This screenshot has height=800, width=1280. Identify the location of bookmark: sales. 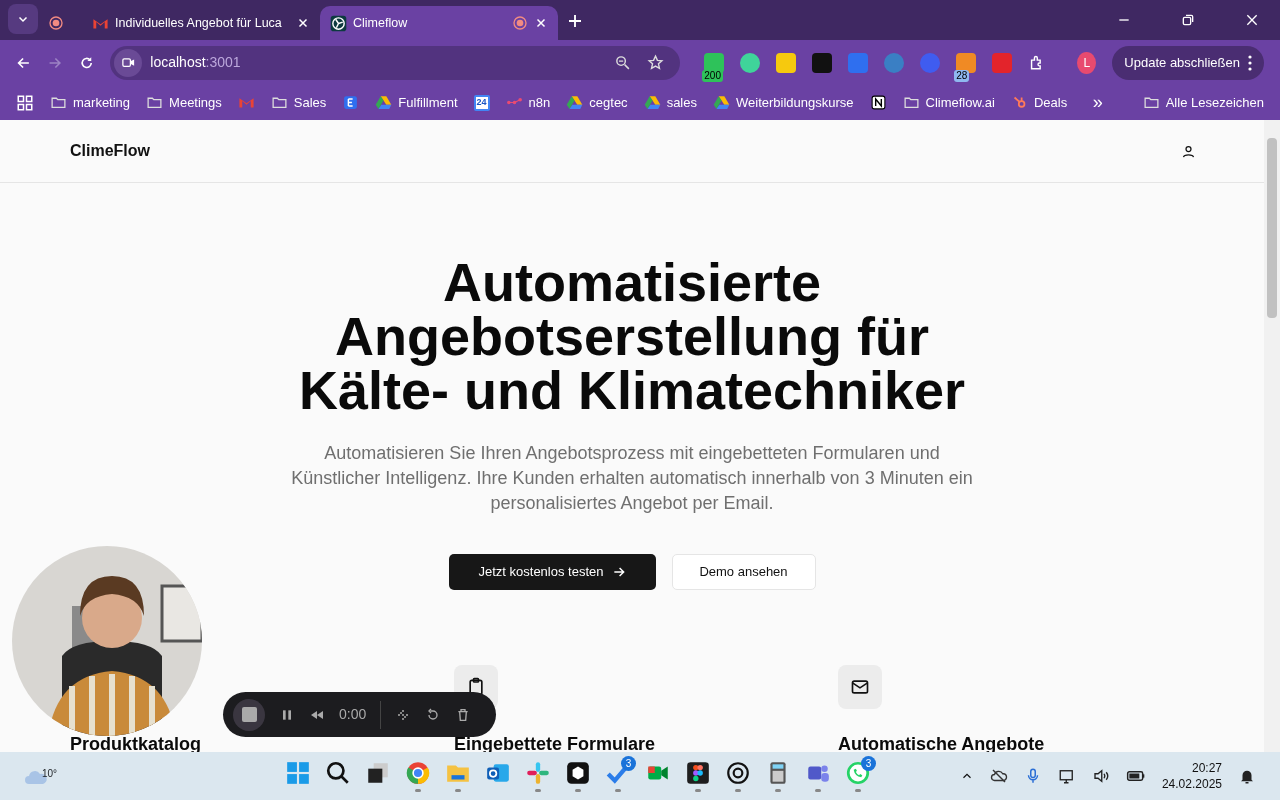
(670, 102).